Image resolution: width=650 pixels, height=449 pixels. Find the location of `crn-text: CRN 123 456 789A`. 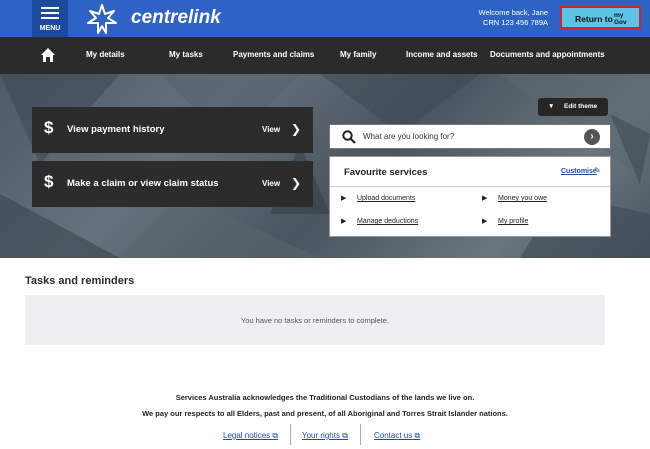

crn-text: CRN 123 456 789A is located at coordinates (515, 22).